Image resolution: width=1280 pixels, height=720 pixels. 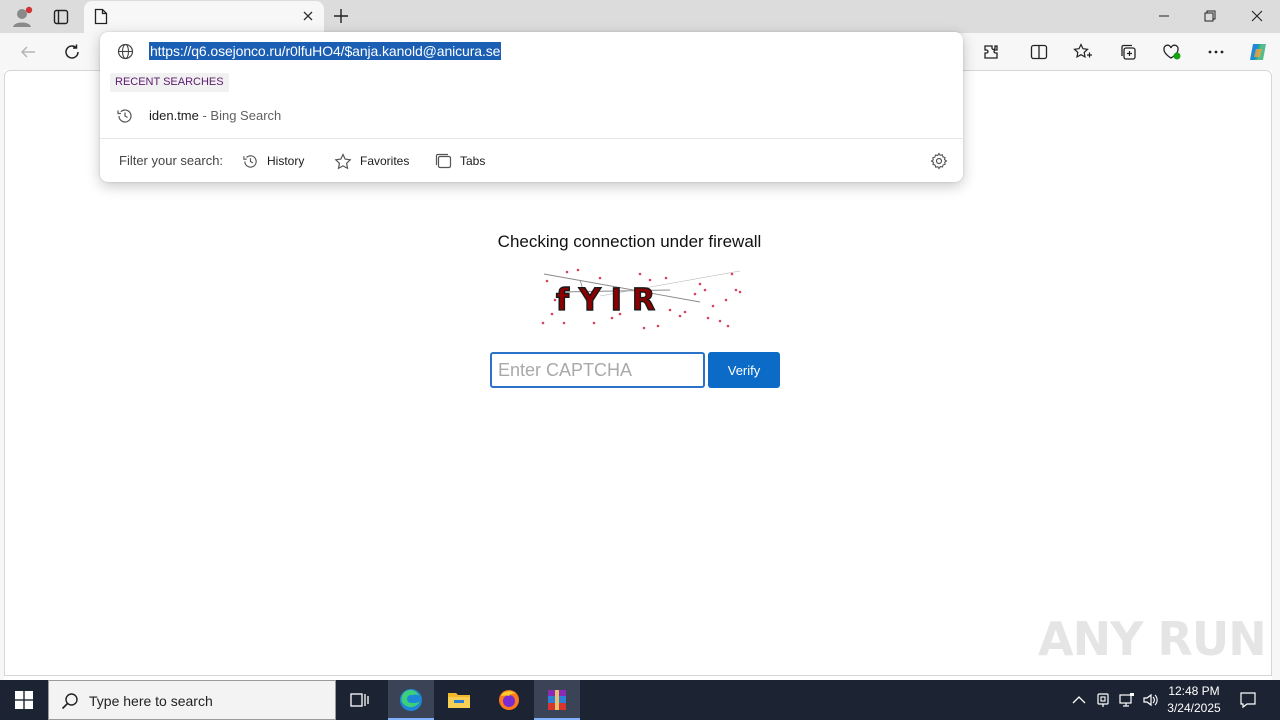 I want to click on folder-icon, so click(x=459, y=700).